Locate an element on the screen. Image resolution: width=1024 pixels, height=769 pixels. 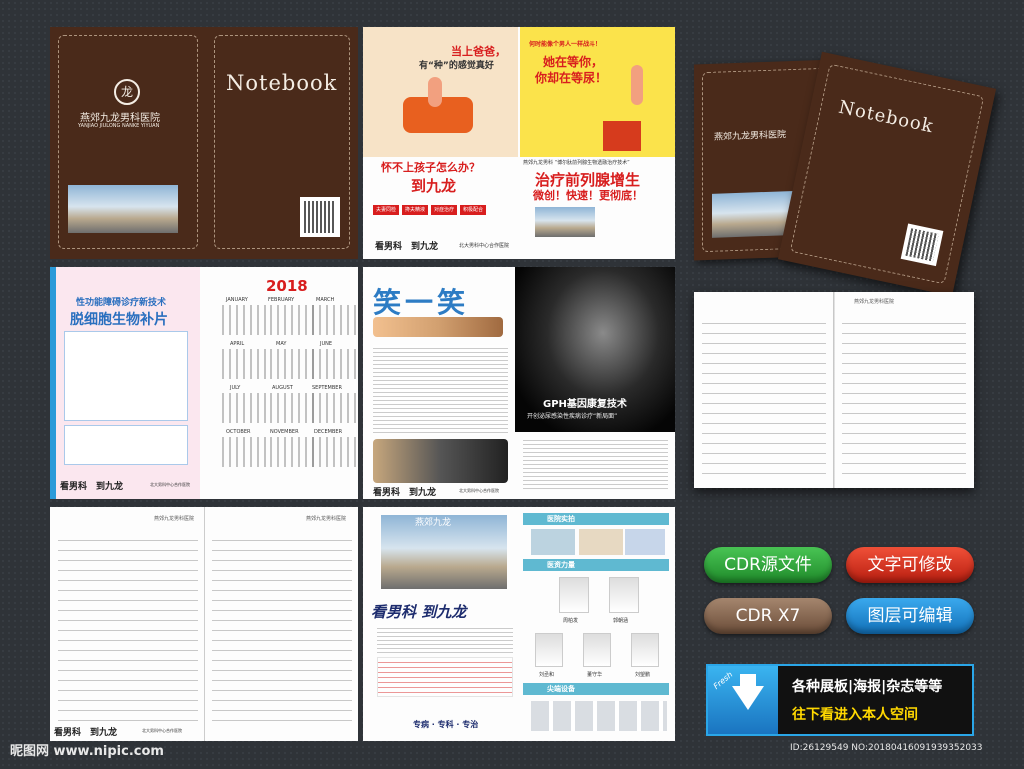
month-label: FEBRUARY is located at coordinates (281, 300).